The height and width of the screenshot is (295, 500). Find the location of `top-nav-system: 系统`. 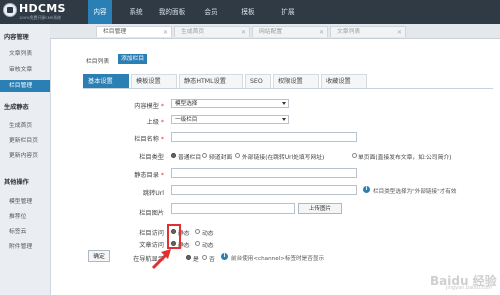

top-nav-system: 系统 is located at coordinates (136, 12).